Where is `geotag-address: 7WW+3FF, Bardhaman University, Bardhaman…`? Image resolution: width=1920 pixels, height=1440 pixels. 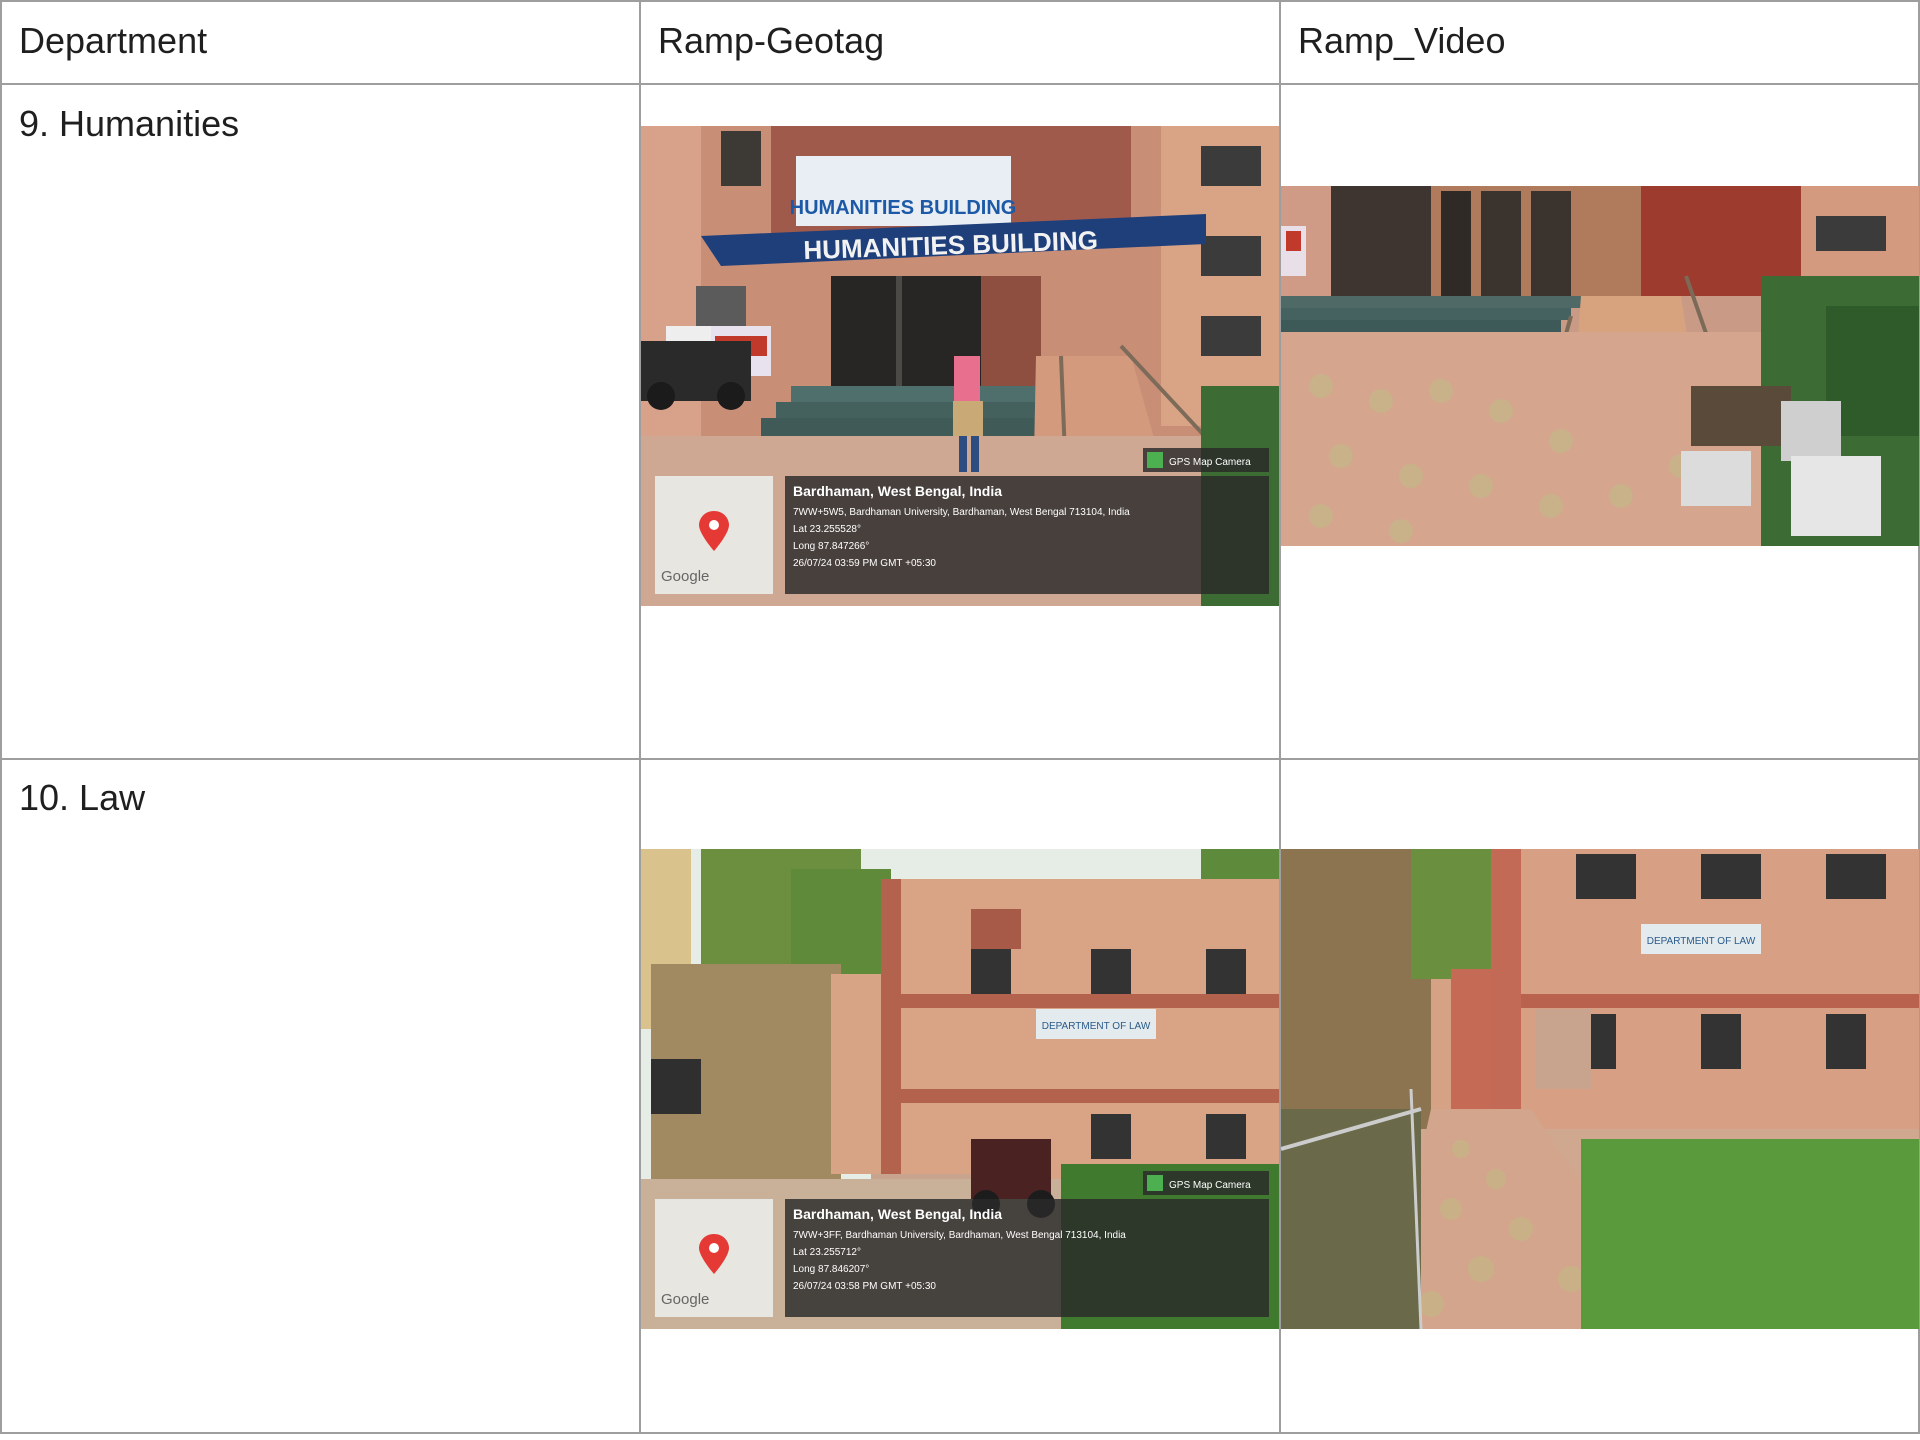 geotag-address: 7WW+3FF, Bardhaman University, Bardhaman… is located at coordinates (959, 1235).